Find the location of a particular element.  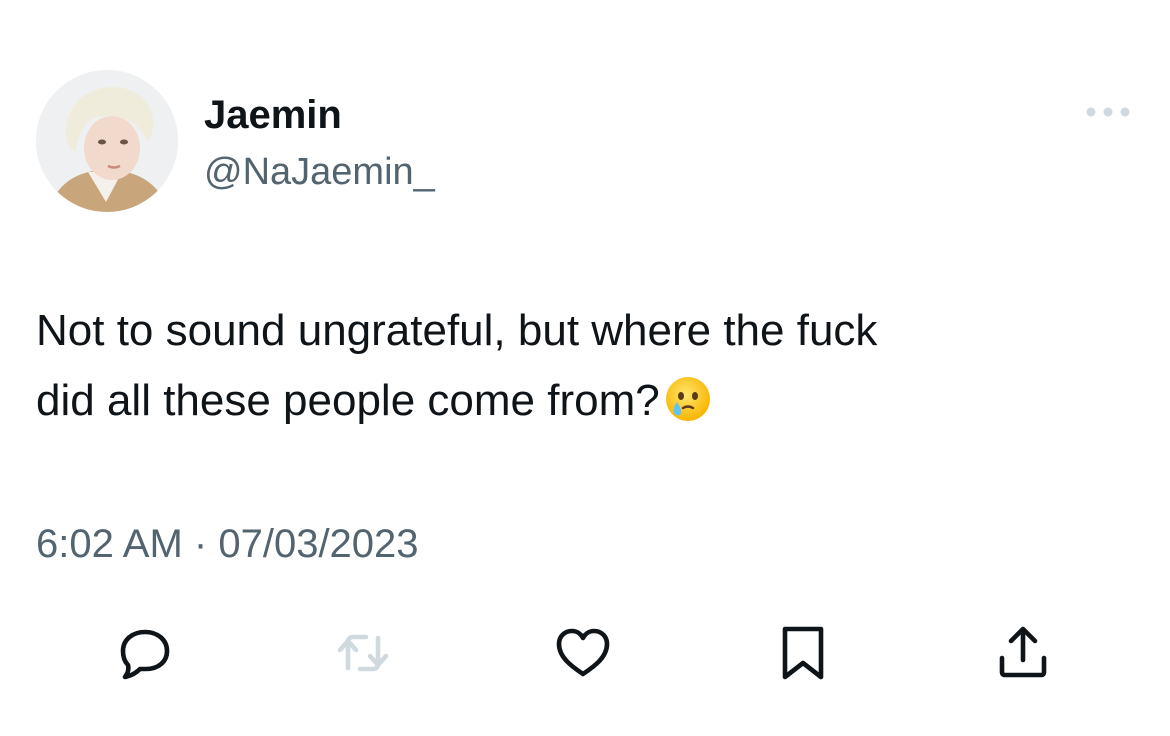

retweet-button is located at coordinates (363, 653).